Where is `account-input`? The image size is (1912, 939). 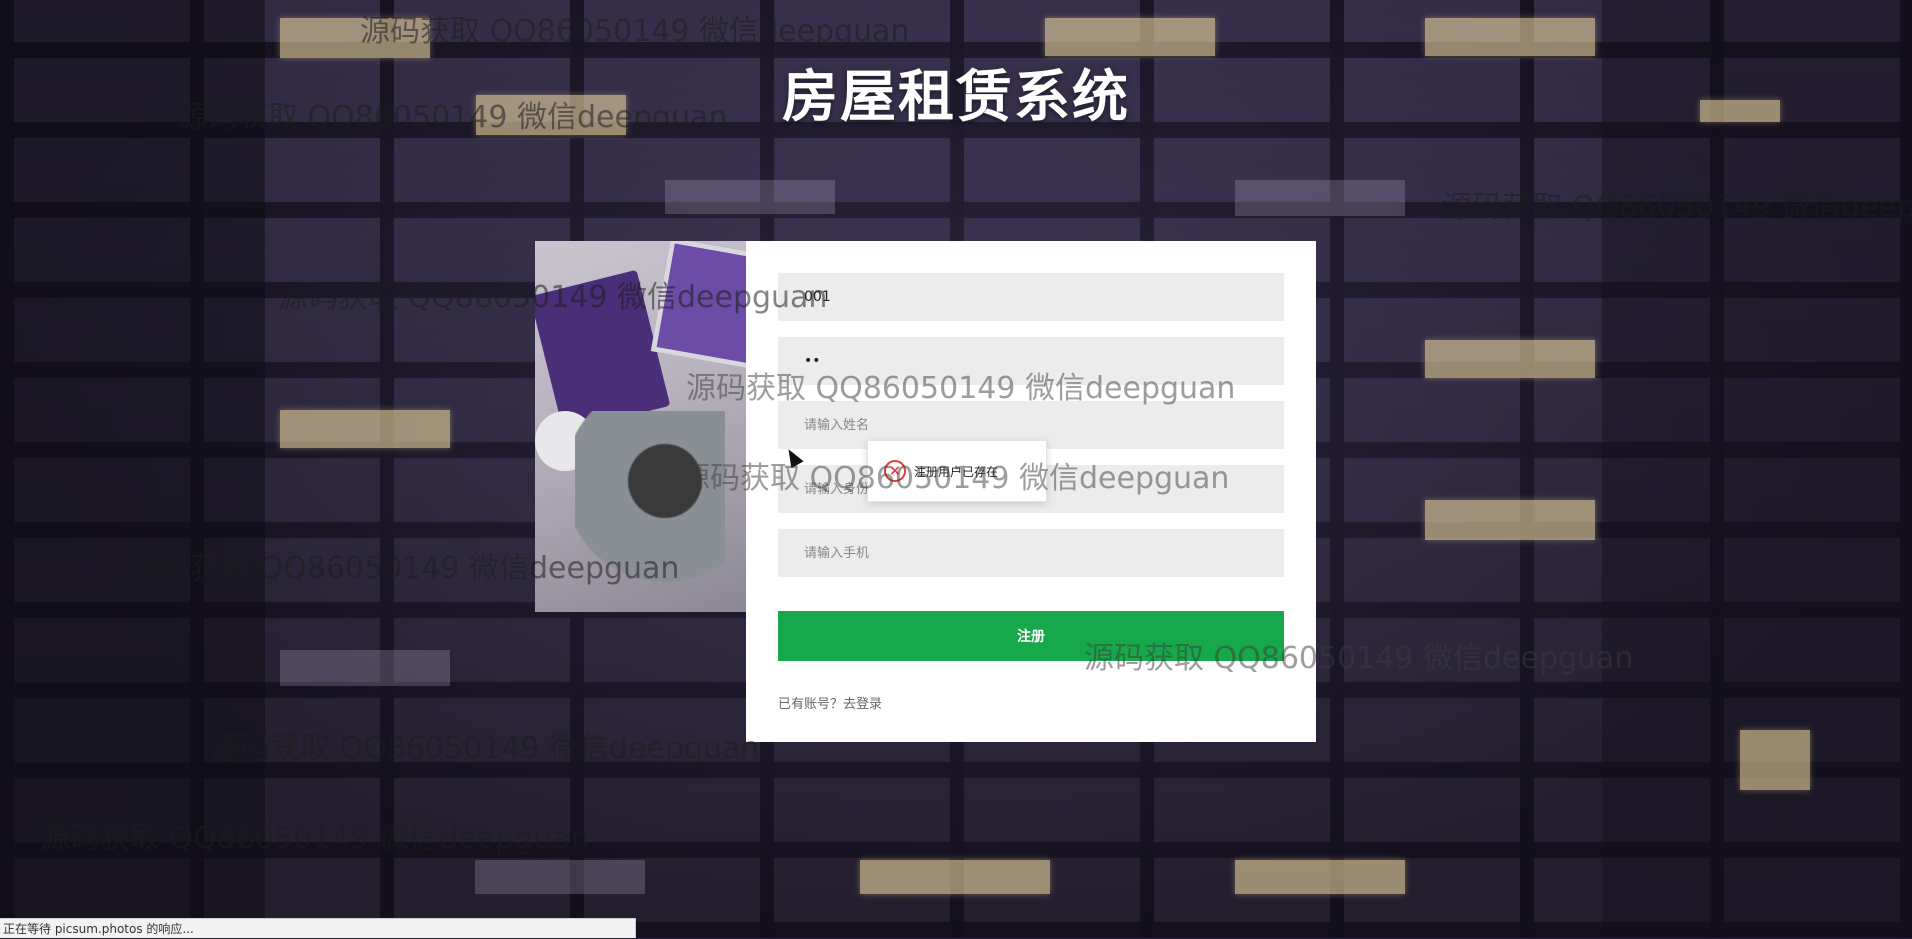 account-input is located at coordinates (1031, 297).